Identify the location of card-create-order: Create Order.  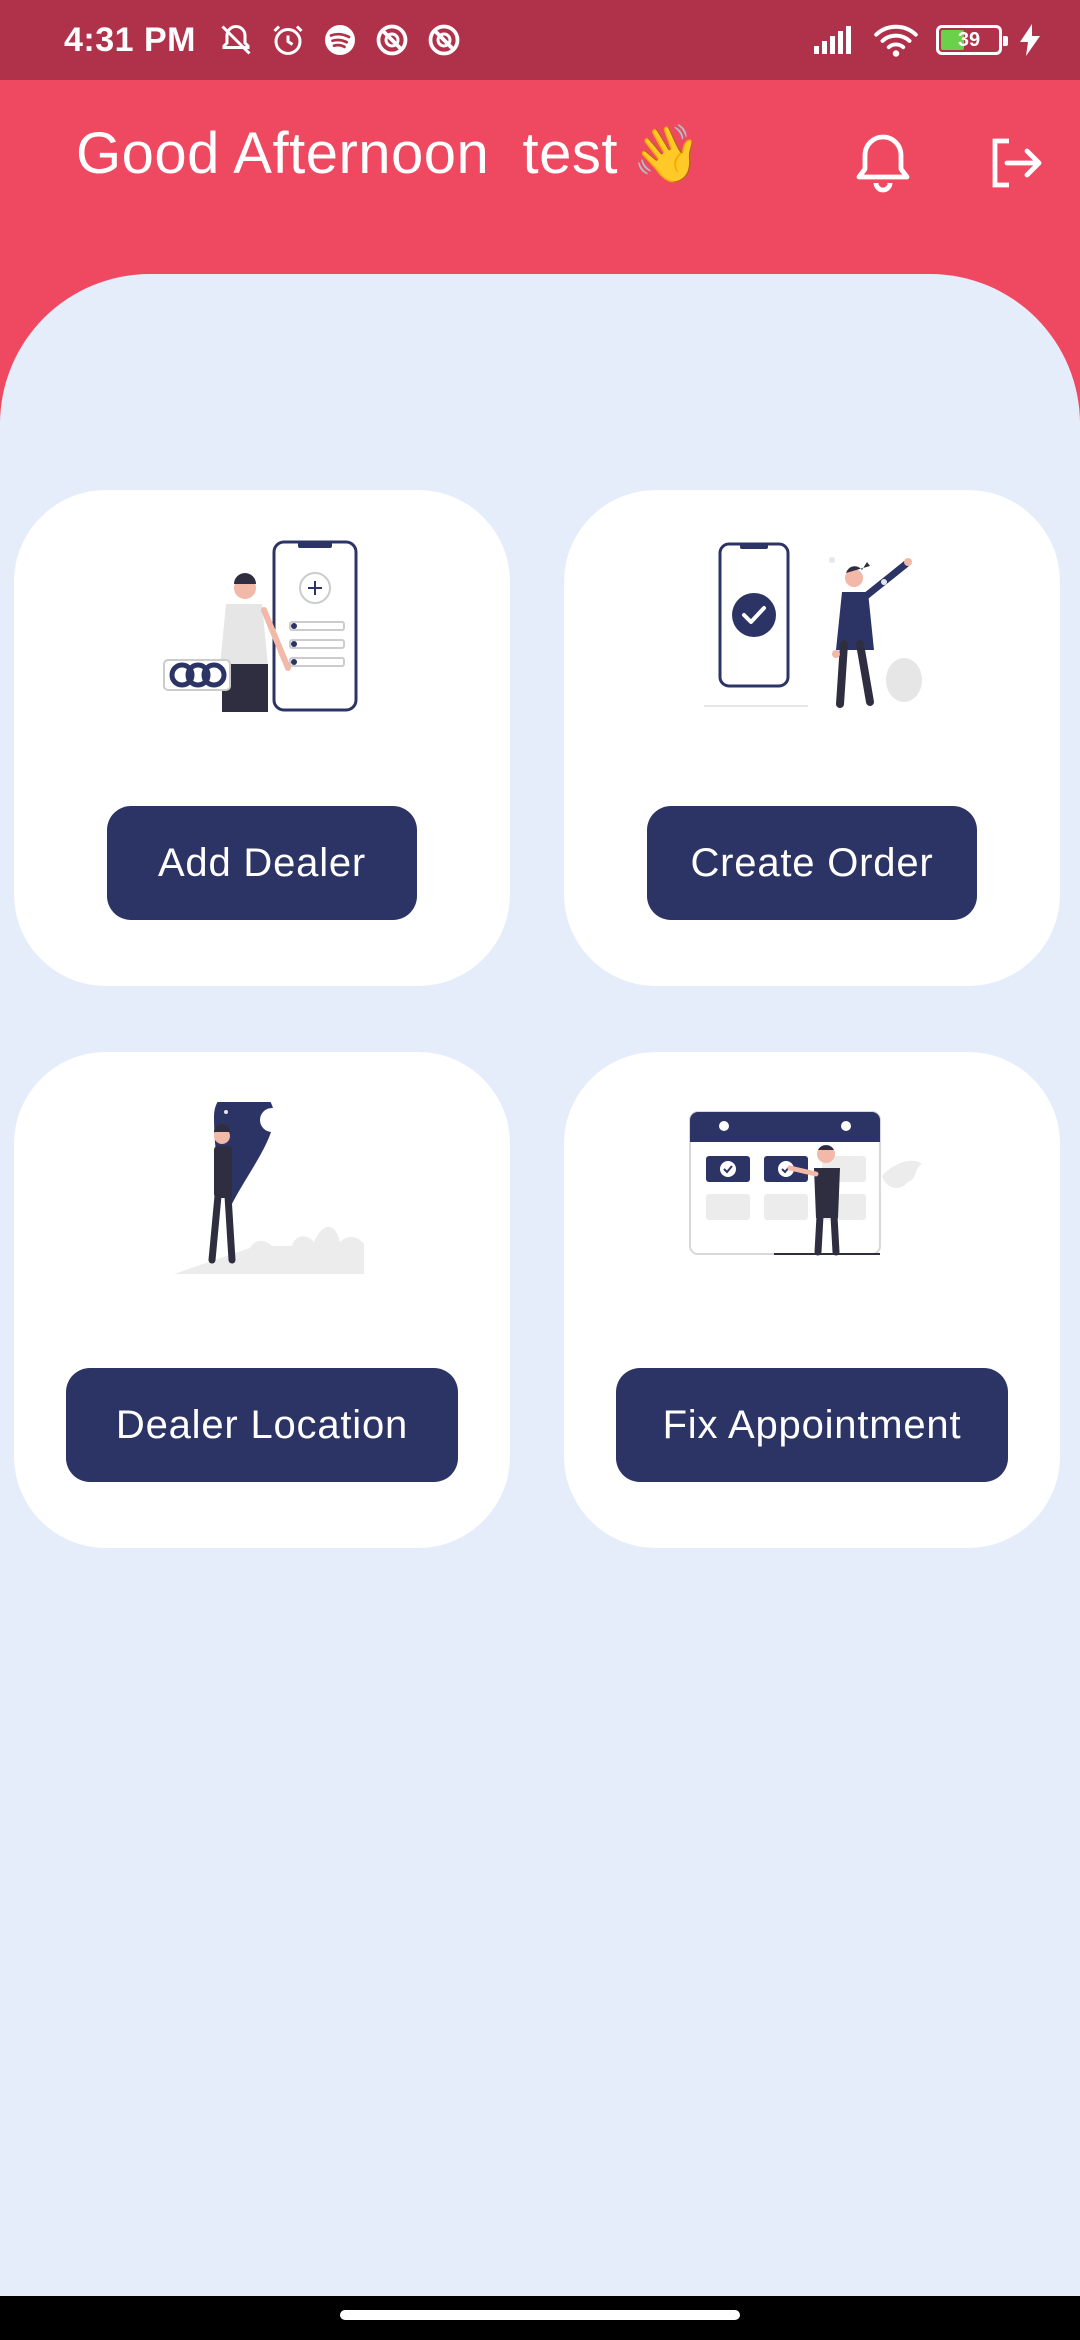
(812, 738).